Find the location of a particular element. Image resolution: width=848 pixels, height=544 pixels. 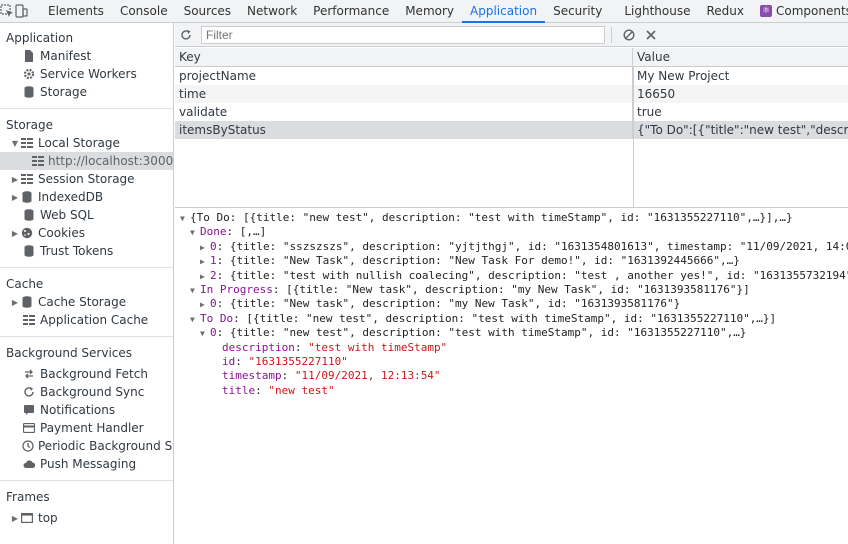

tab-label: Elements is located at coordinates (76, 11).